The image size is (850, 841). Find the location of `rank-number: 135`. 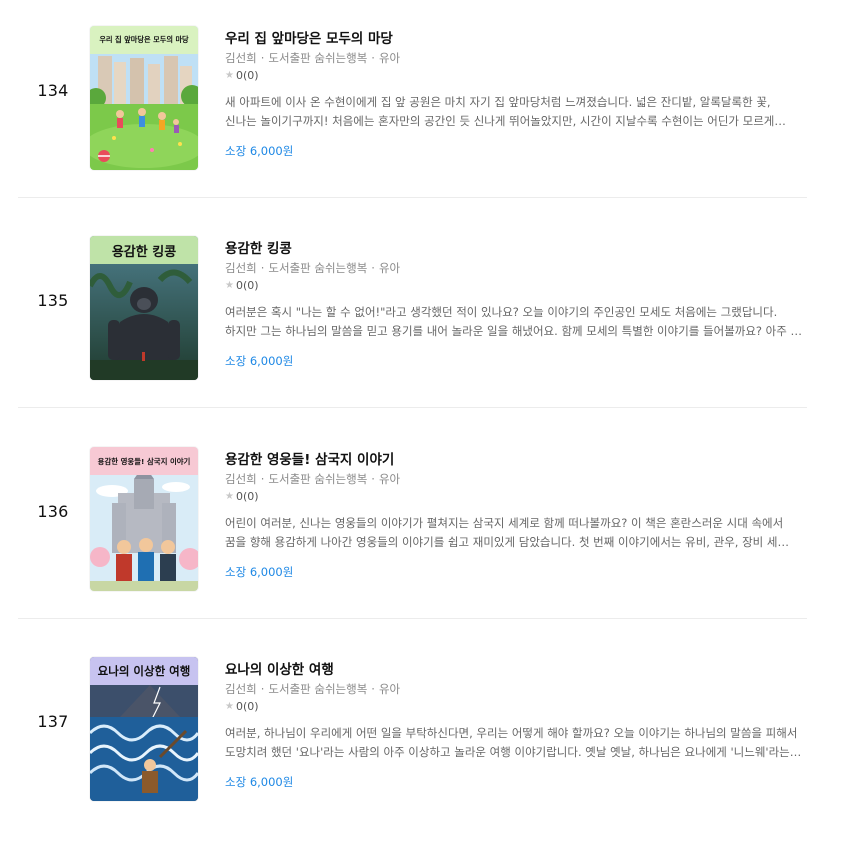

rank-number: 135 is located at coordinates (53, 300).